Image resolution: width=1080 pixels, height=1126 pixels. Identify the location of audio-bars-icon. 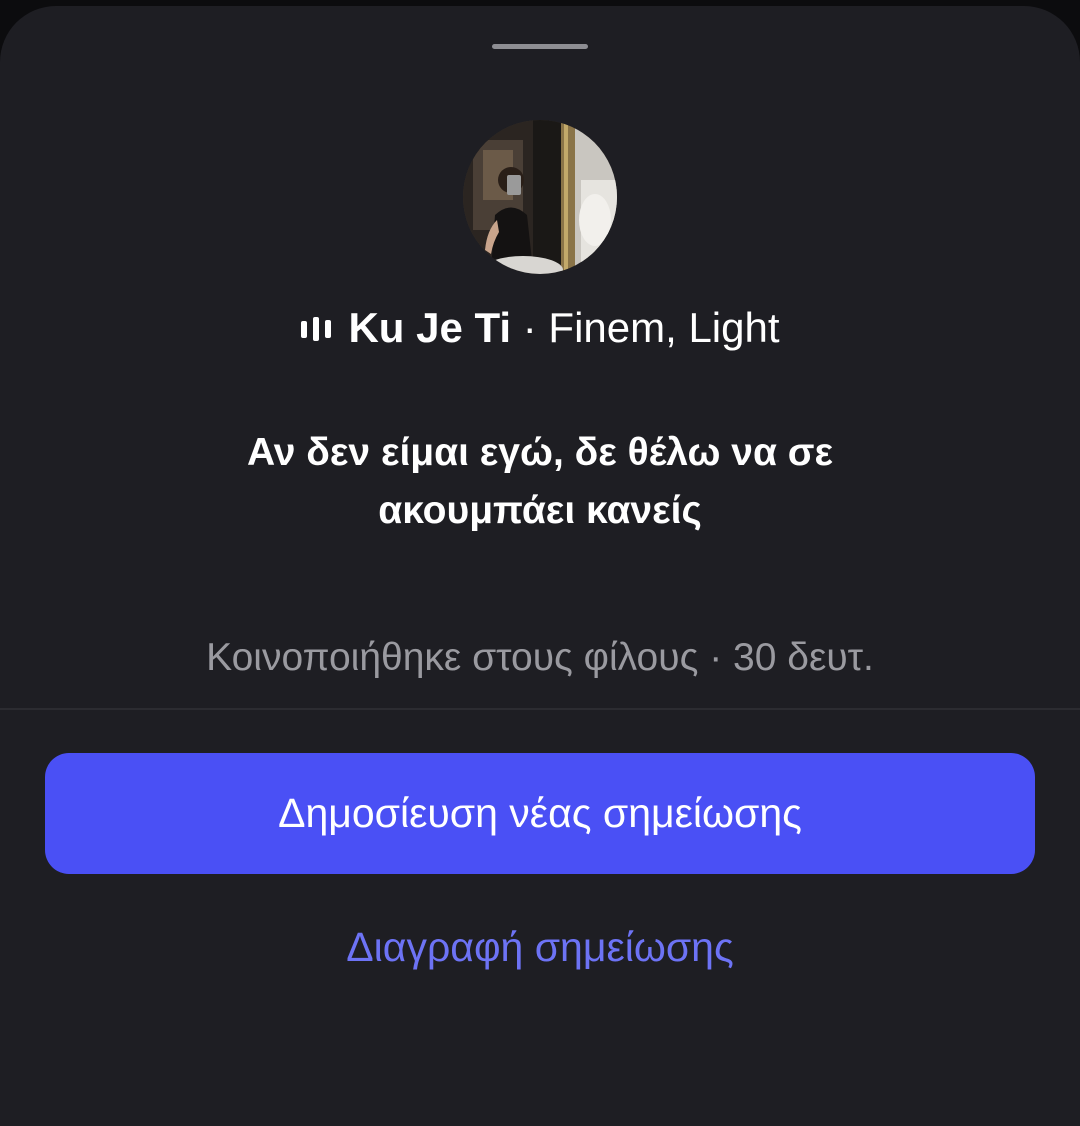
(317, 328).